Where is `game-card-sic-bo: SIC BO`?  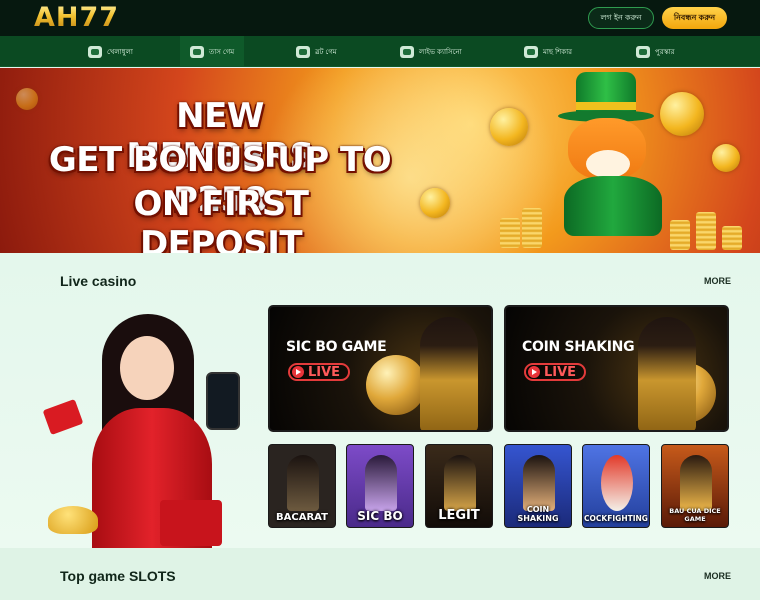
game-card-sic-bo: SIC BO is located at coordinates (380, 486).